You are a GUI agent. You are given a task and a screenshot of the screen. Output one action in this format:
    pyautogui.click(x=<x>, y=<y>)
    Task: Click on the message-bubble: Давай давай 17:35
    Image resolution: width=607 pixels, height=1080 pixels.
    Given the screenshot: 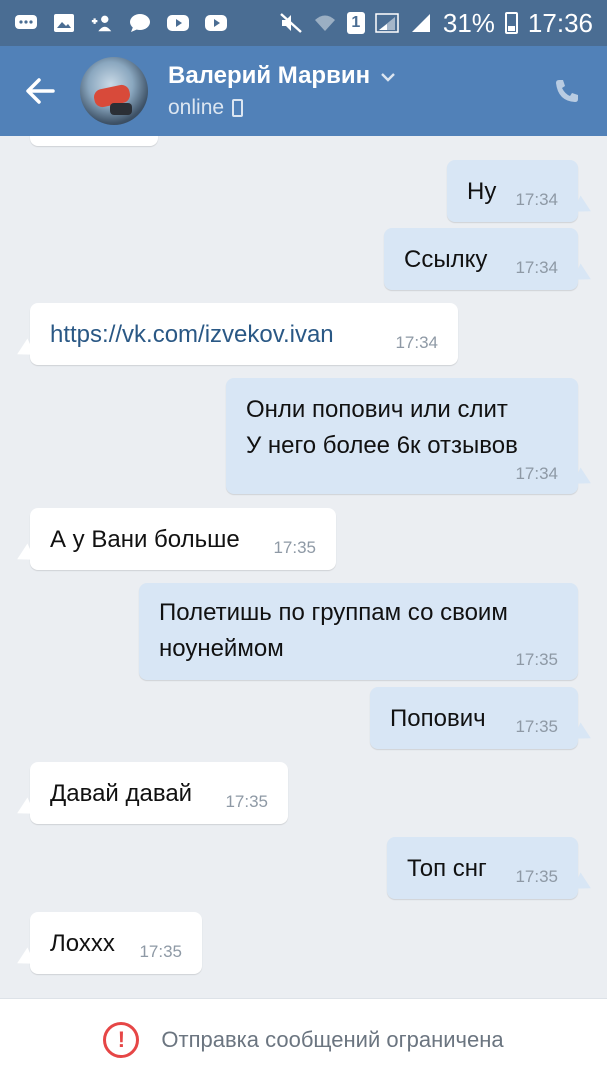 What is the action you would take?
    pyautogui.click(x=159, y=793)
    